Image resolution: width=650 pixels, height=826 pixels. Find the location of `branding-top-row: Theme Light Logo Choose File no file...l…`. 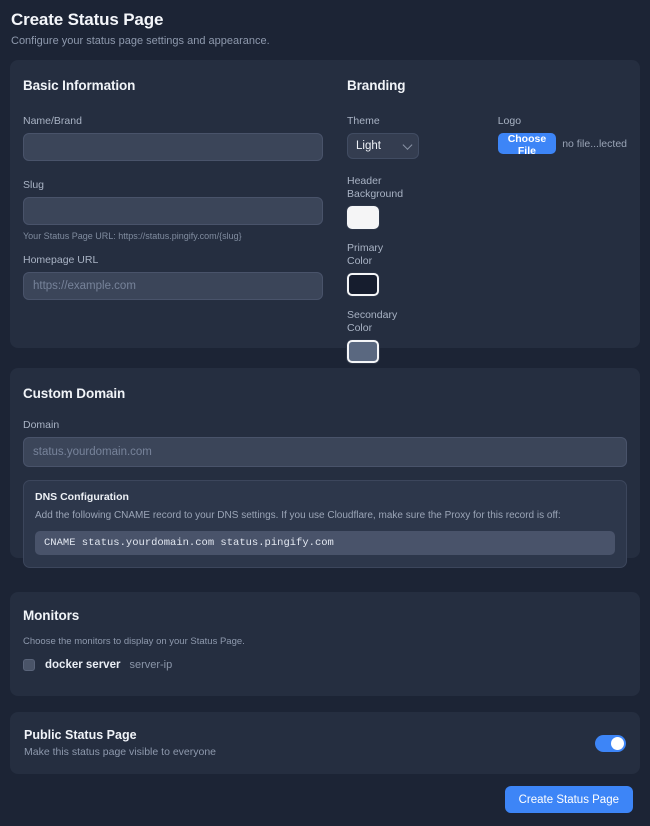

branding-top-row: Theme Light Logo Choose File no file...l… is located at coordinates (487, 137).